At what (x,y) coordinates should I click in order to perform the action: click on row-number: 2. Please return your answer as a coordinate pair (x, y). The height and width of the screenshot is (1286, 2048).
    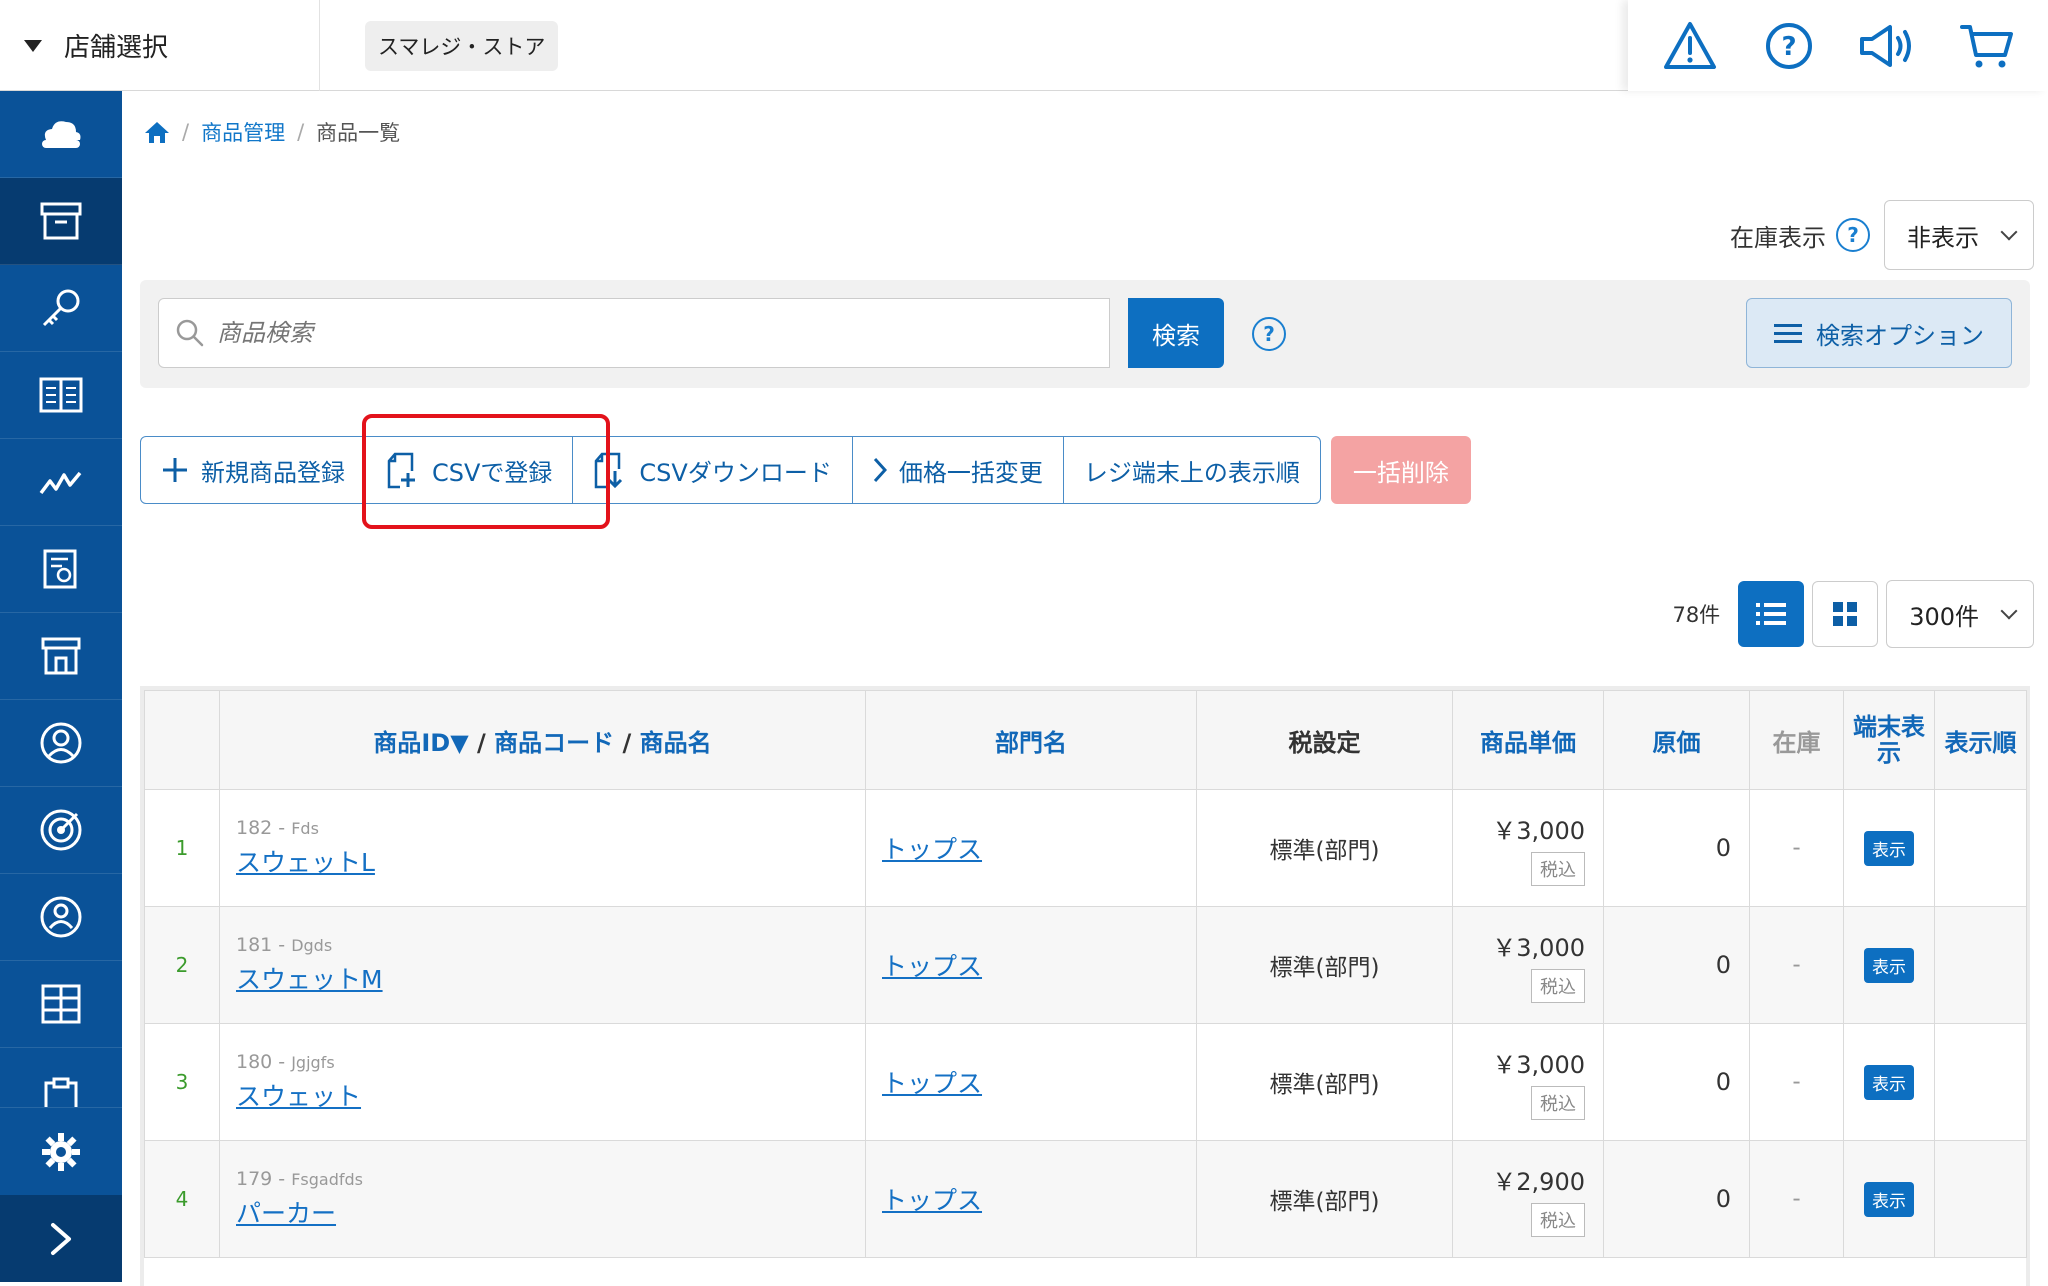
    Looking at the image, I should click on (182, 965).